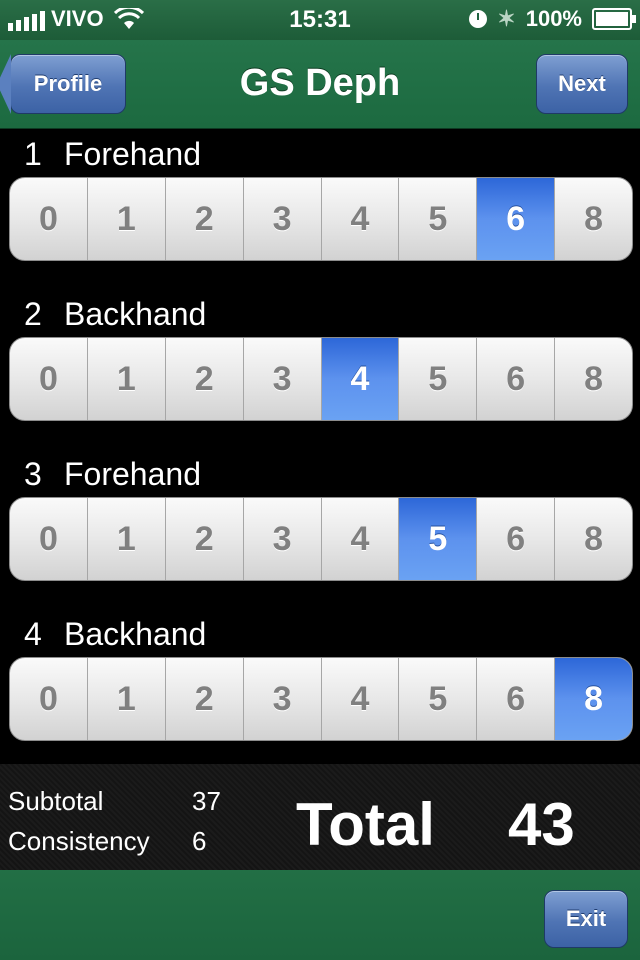 The height and width of the screenshot is (960, 640). What do you see at coordinates (33, 154) in the screenshot?
I see `row-number: 1` at bounding box center [33, 154].